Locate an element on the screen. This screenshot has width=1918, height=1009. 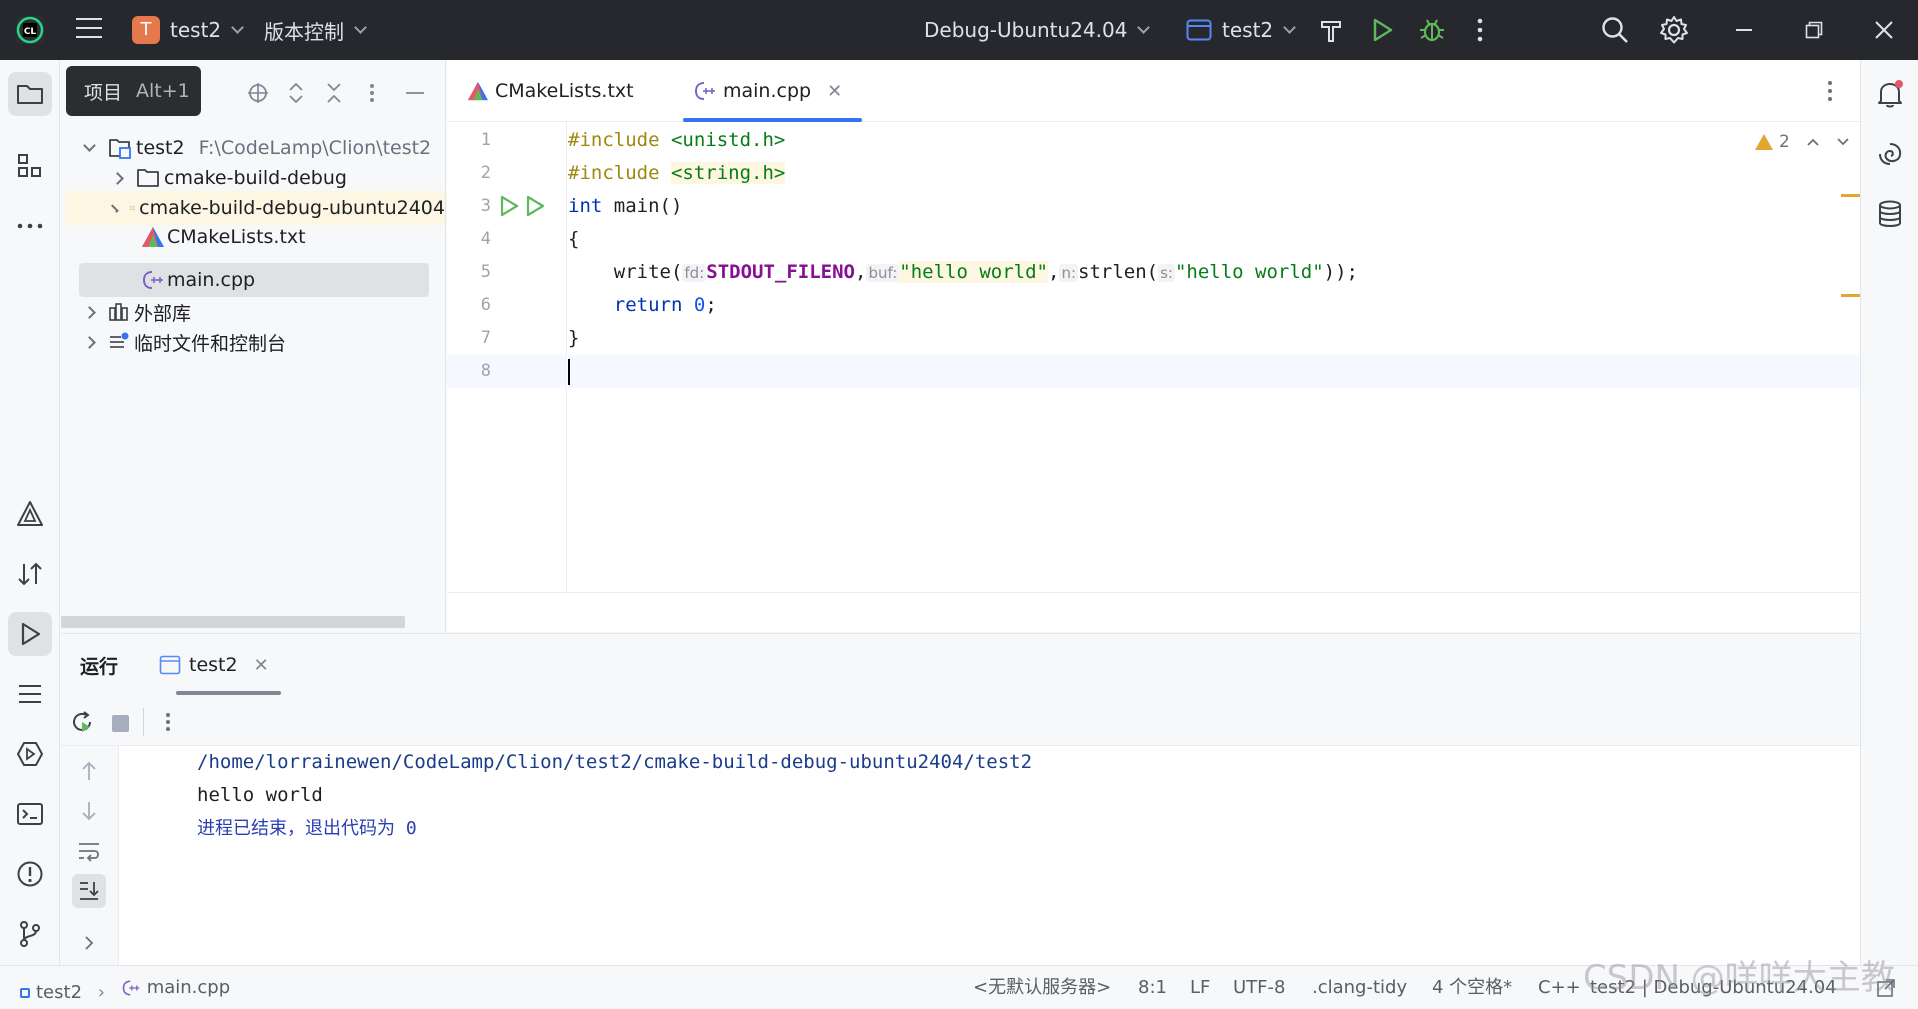
scroll-to-end-button is located at coordinates (89, 891).